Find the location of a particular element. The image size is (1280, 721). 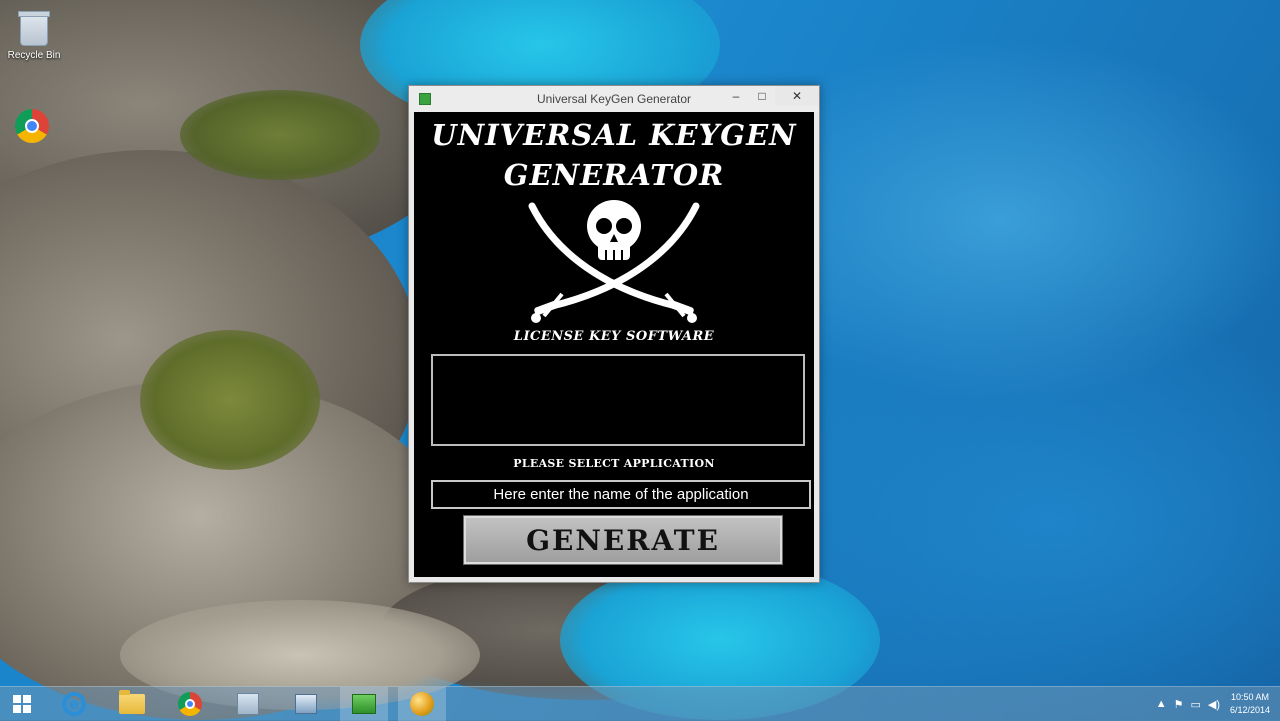

keygen-app-icon is located at coordinates (364, 704).